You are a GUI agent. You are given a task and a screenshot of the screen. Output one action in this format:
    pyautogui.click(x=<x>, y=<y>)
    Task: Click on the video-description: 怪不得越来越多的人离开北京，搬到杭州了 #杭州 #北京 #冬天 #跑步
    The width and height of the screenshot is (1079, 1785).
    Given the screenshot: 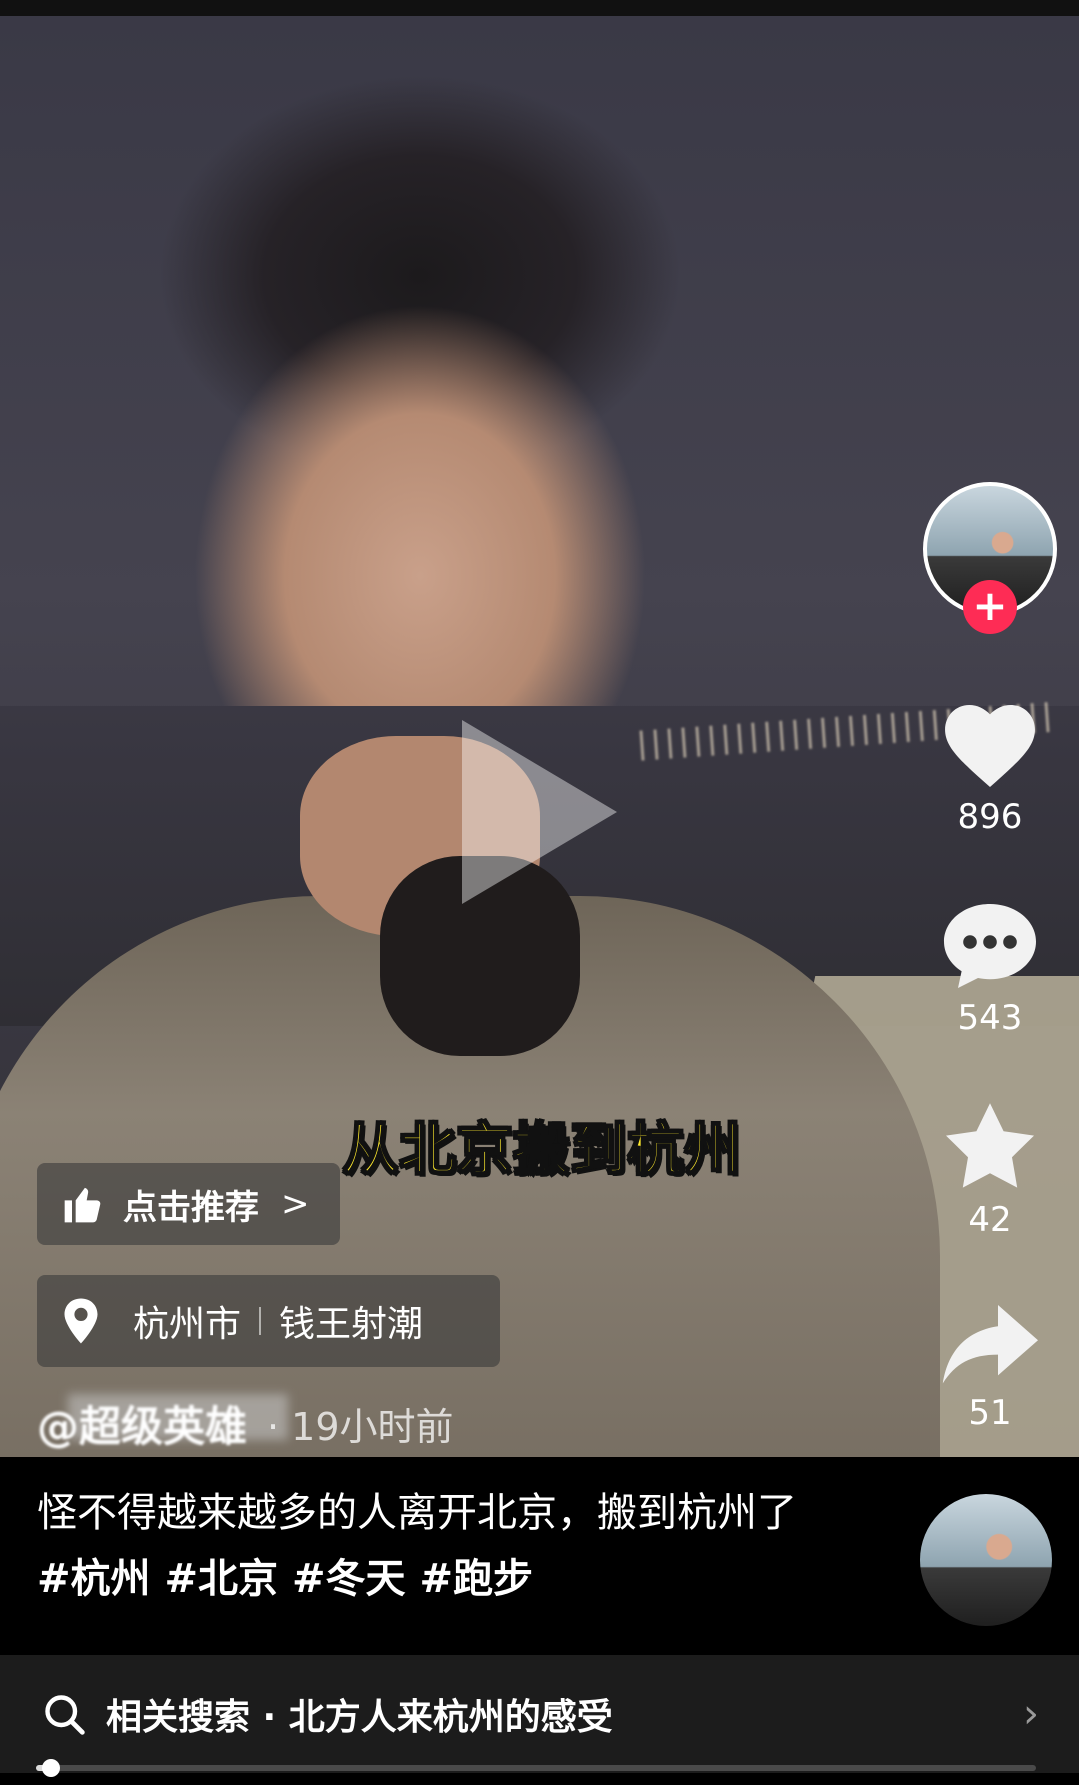 What is the action you would take?
    pyautogui.click(x=432, y=1546)
    